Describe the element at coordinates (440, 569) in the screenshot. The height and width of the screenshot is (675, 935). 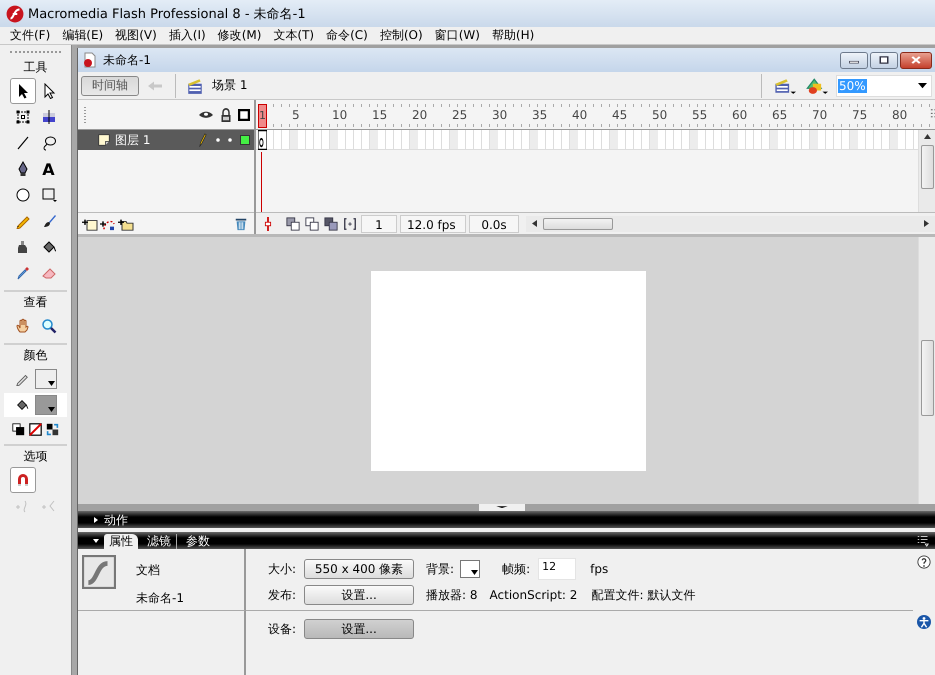
I see `background-label: 背景:` at that location.